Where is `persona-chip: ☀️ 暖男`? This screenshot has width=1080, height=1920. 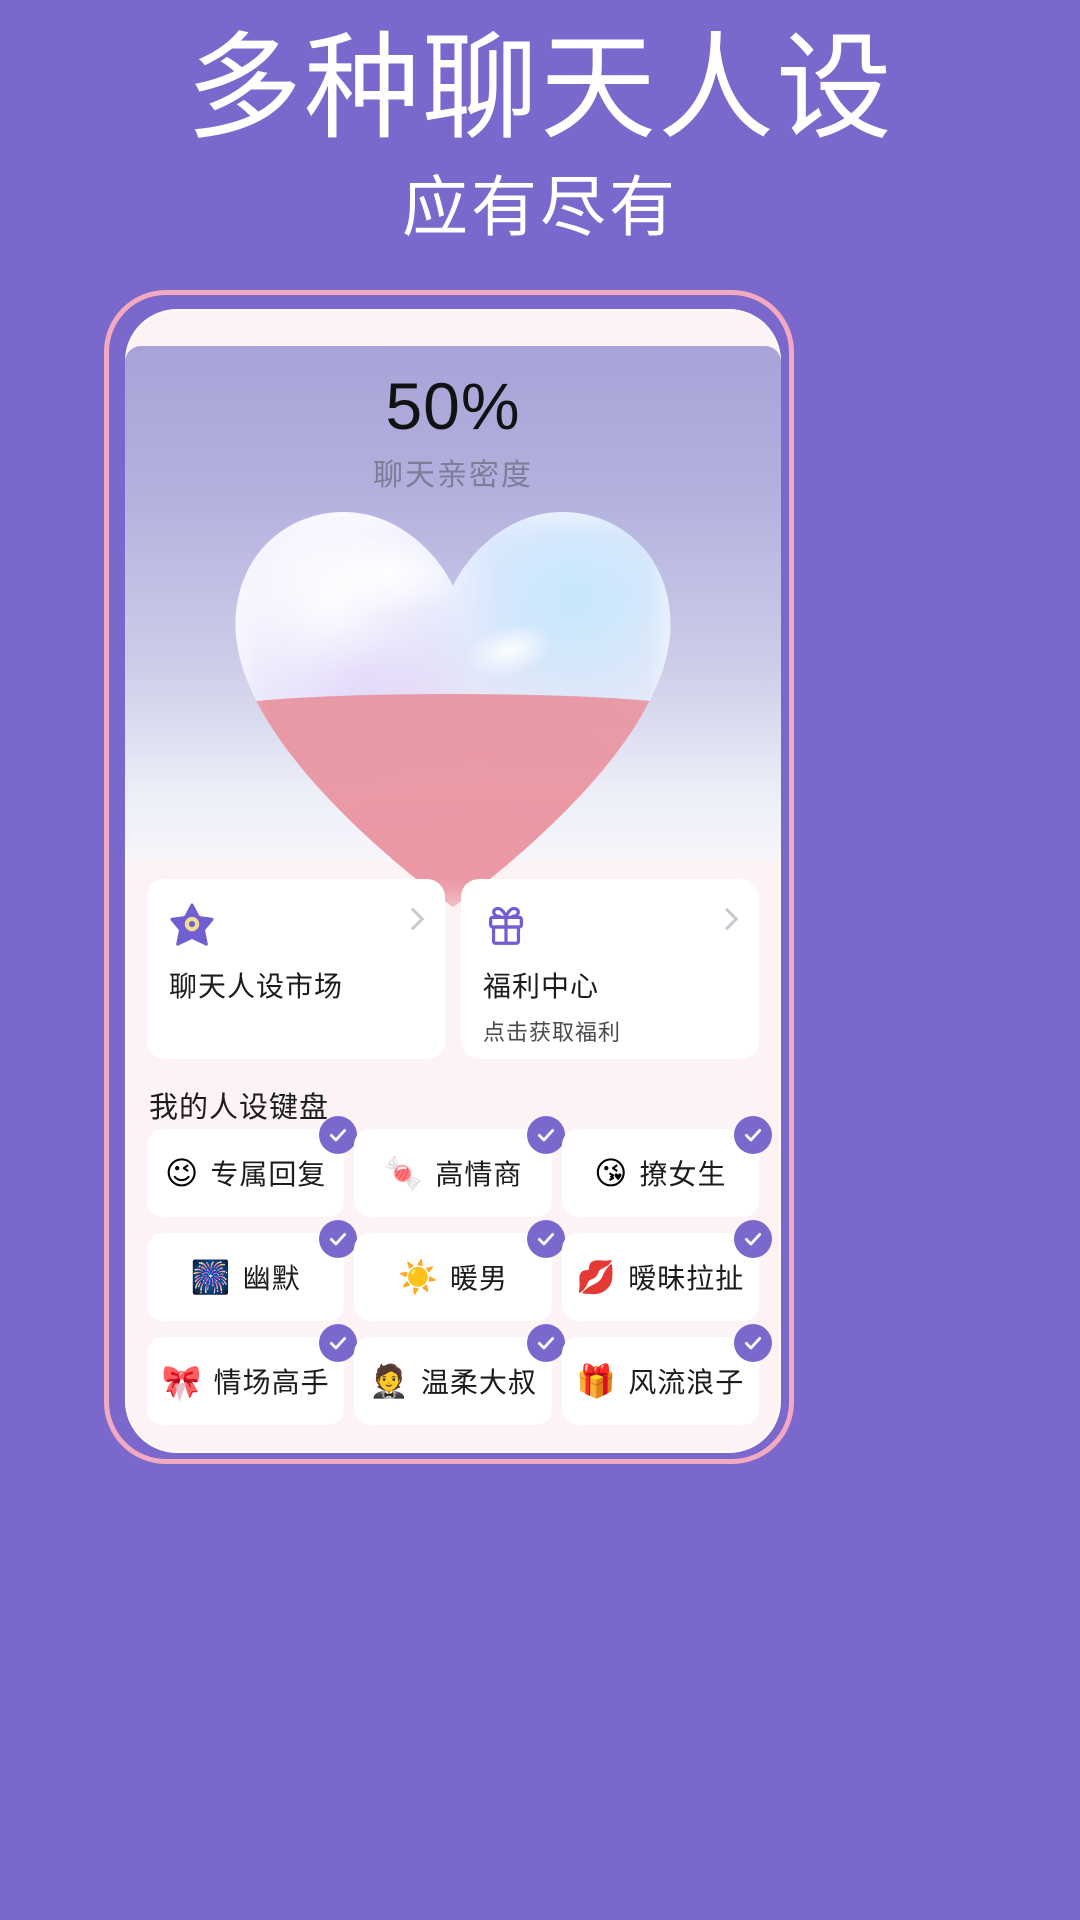
persona-chip: ☀️ 暖男 is located at coordinates (459, 1270).